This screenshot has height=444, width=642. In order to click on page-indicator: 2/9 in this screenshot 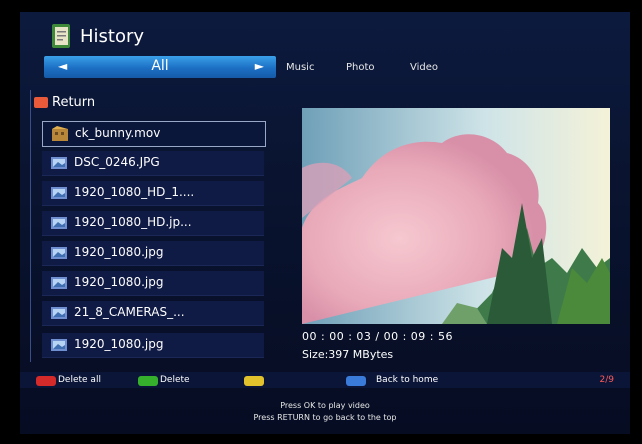, I will do `click(606, 380)`.